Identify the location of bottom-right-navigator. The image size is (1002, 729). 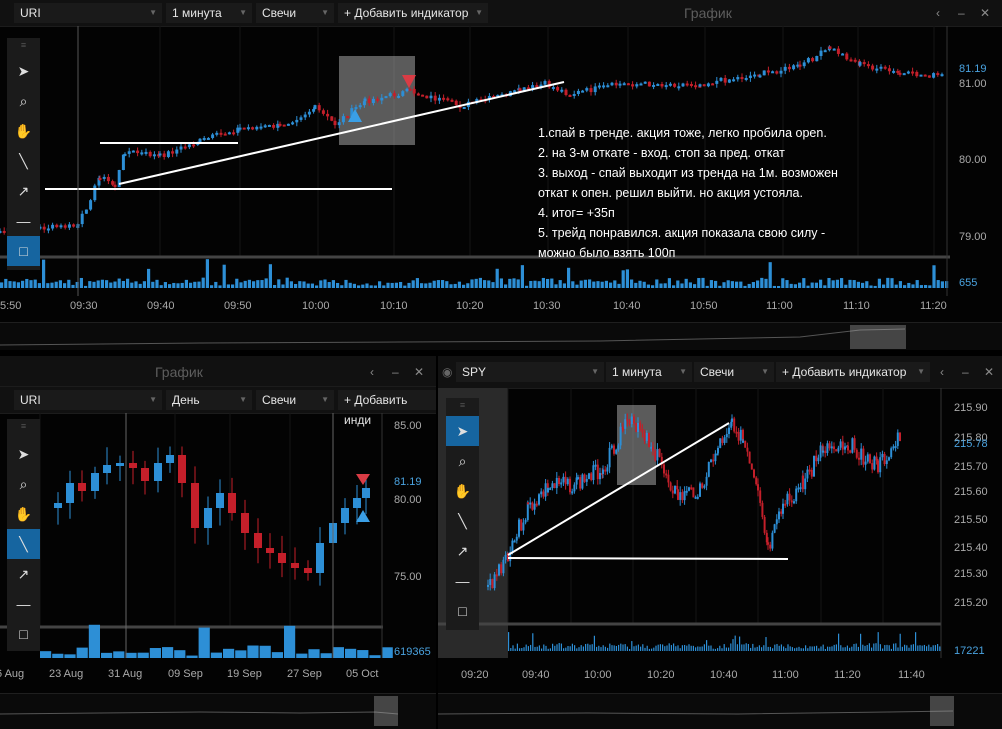
(720, 711).